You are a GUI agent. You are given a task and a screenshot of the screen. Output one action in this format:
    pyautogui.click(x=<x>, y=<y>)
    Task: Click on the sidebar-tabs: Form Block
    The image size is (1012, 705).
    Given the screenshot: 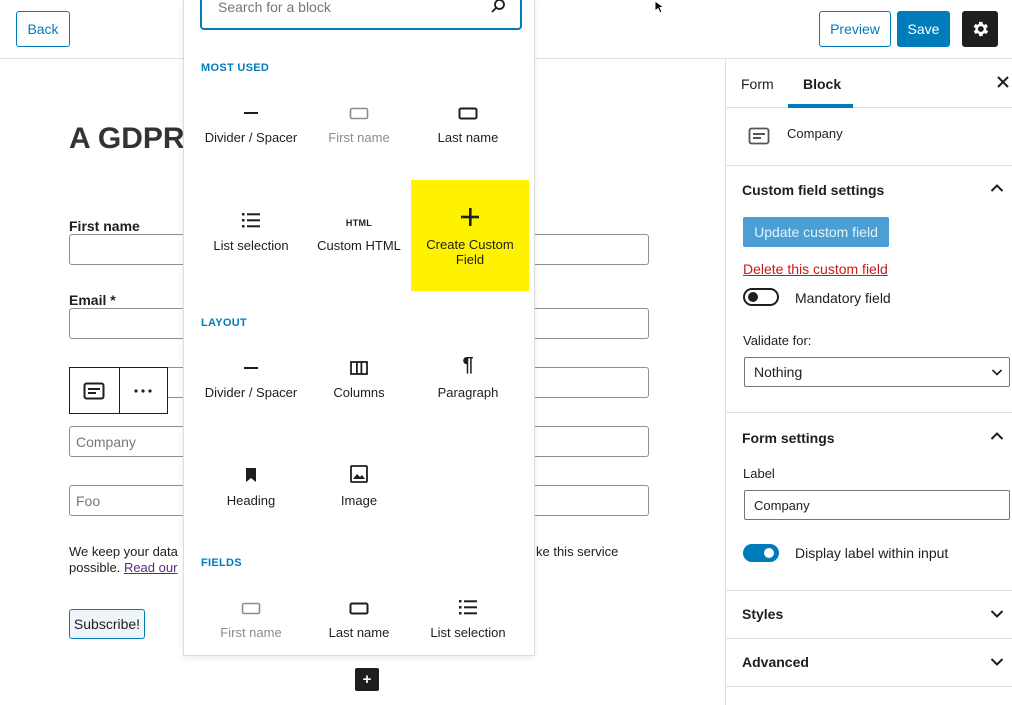 What is the action you would take?
    pyautogui.click(x=869, y=83)
    